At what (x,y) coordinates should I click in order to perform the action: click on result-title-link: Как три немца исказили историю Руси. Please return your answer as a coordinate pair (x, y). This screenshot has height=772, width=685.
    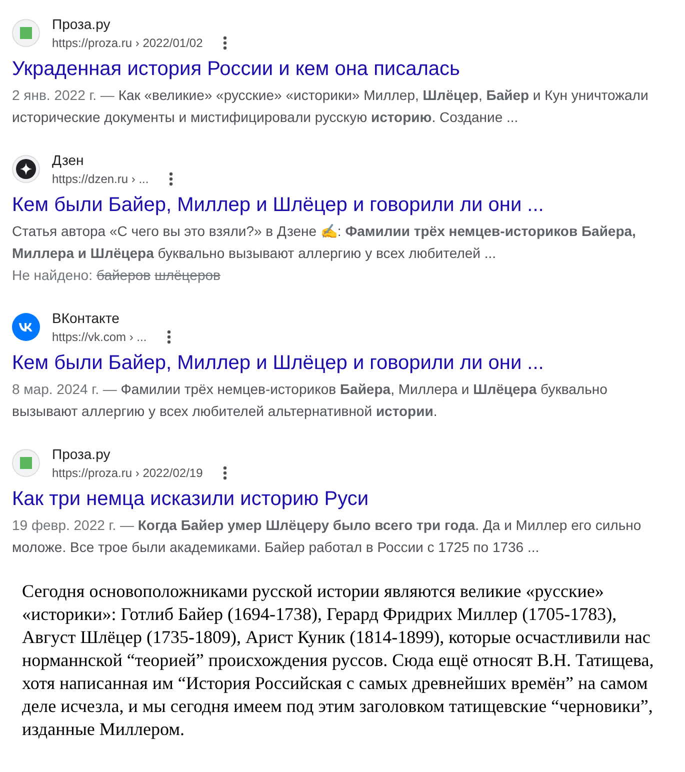
    Looking at the image, I should click on (190, 499).